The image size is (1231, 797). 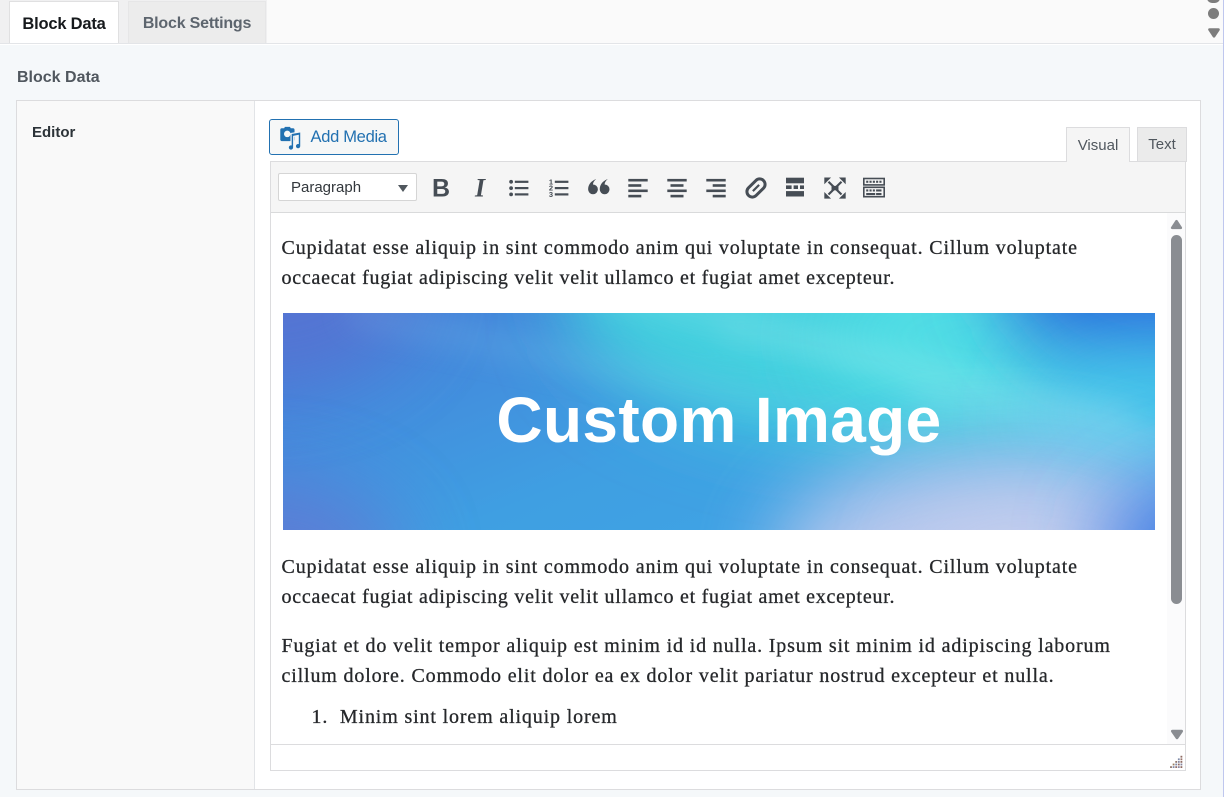 I want to click on svg-text: 3, so click(x=551, y=194).